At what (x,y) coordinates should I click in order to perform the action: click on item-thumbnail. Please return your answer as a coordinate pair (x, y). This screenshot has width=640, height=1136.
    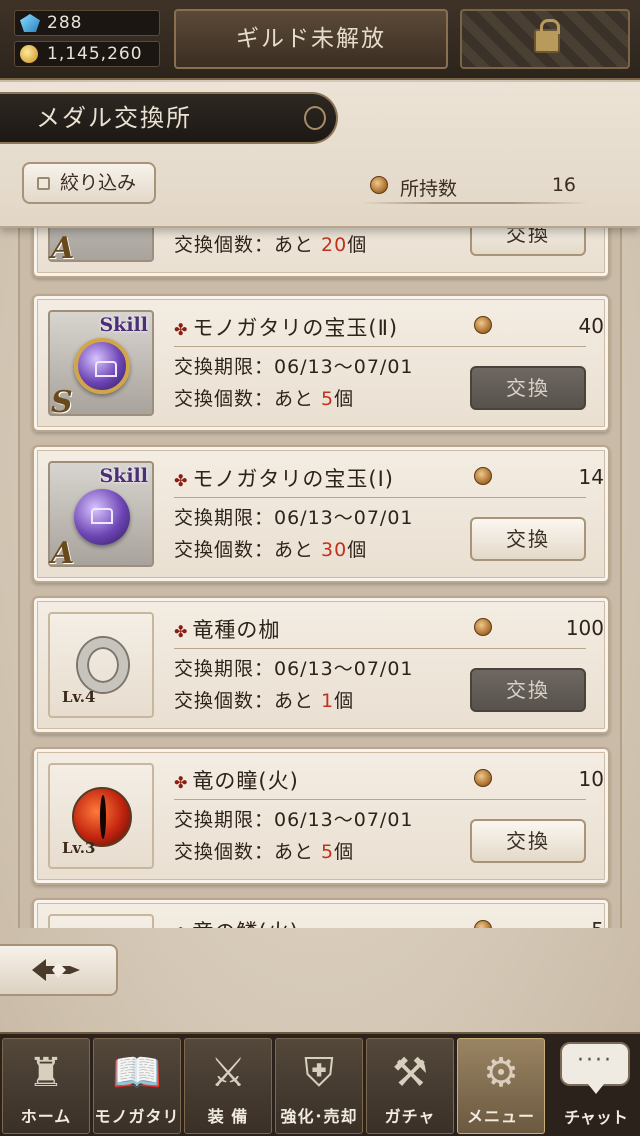
    Looking at the image, I should click on (101, 921).